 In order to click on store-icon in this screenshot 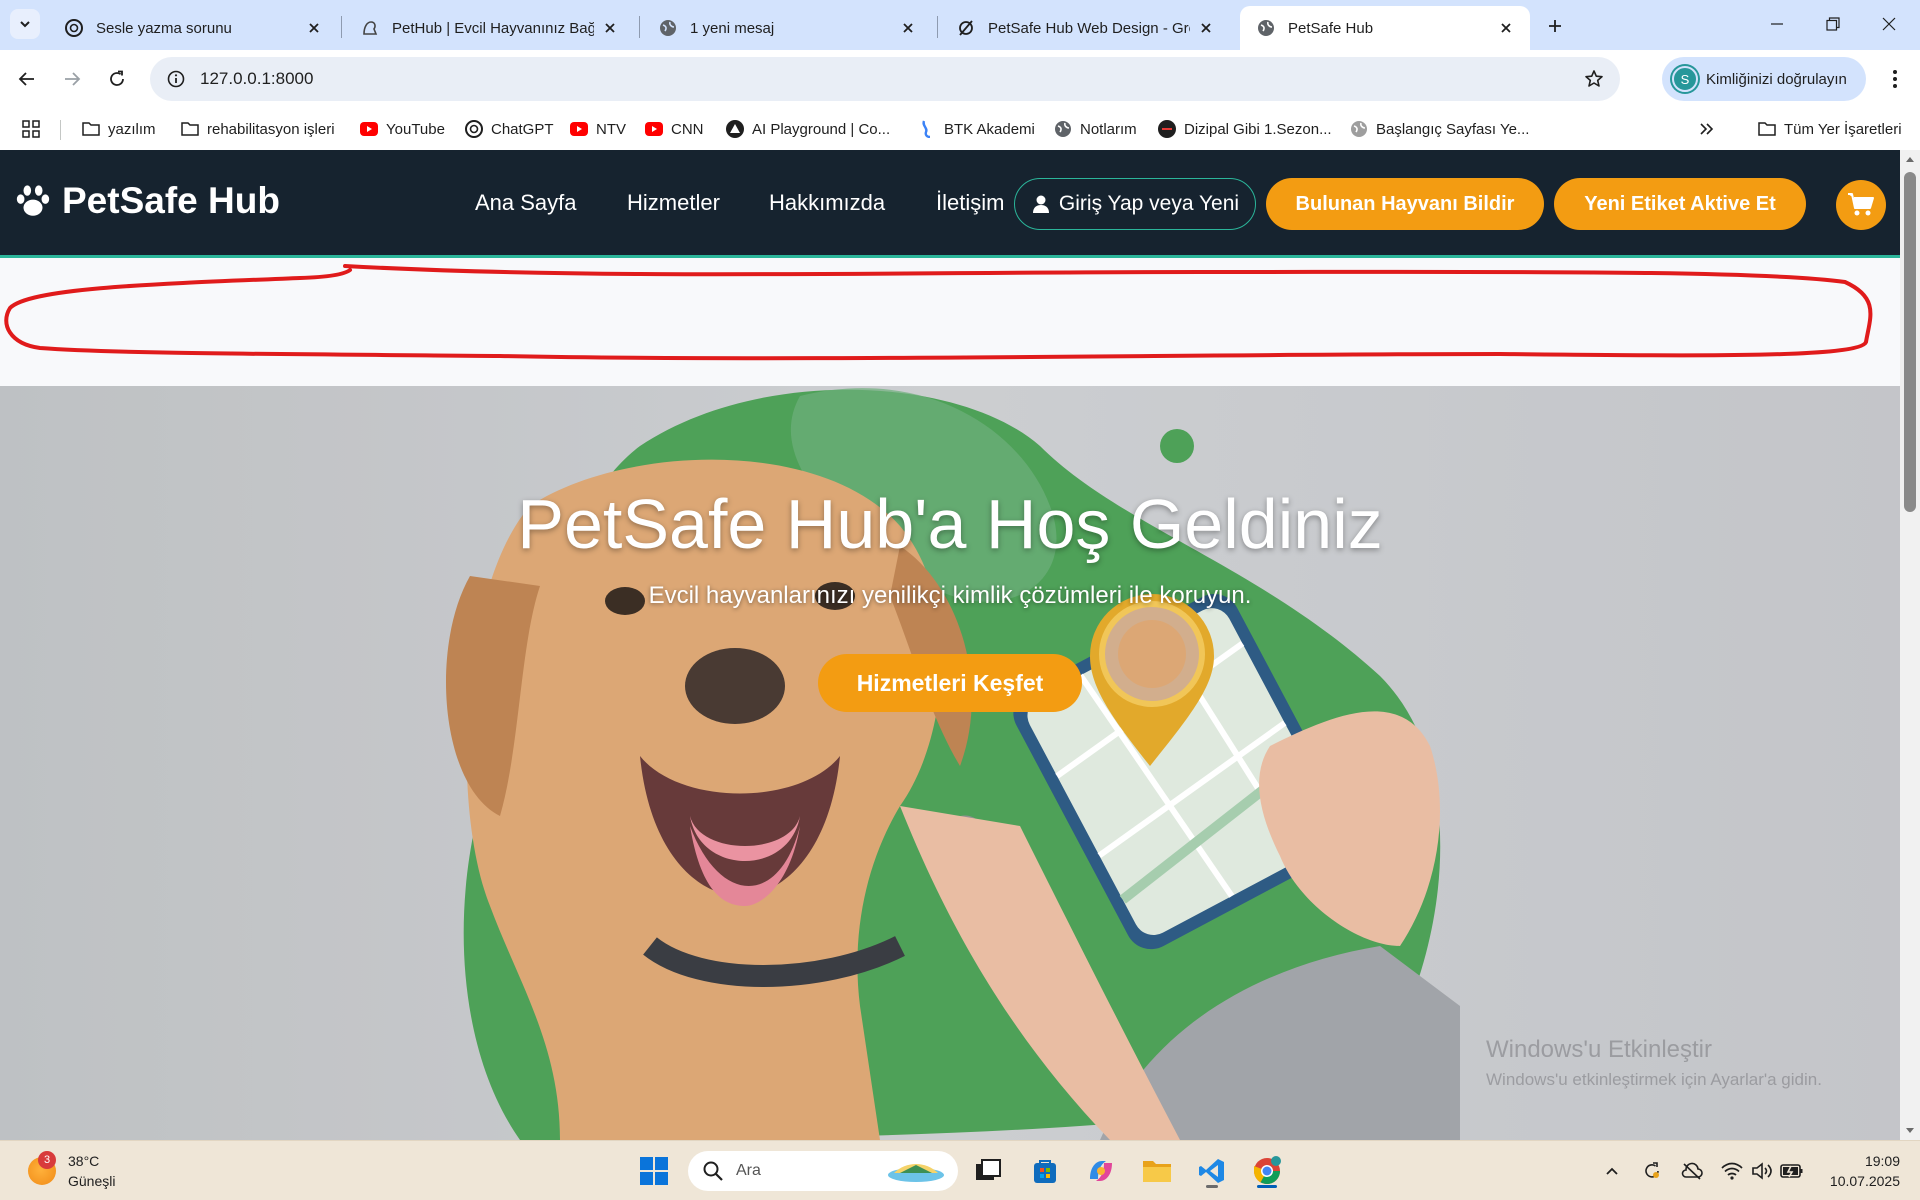, I will do `click(1045, 1171)`.